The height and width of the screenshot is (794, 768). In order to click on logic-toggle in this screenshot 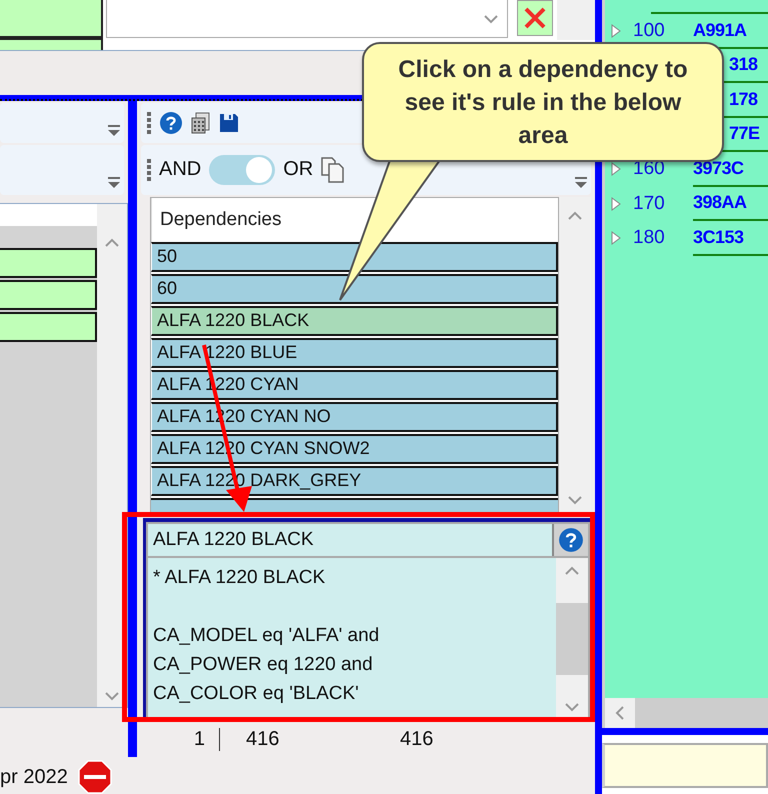, I will do `click(242, 169)`.